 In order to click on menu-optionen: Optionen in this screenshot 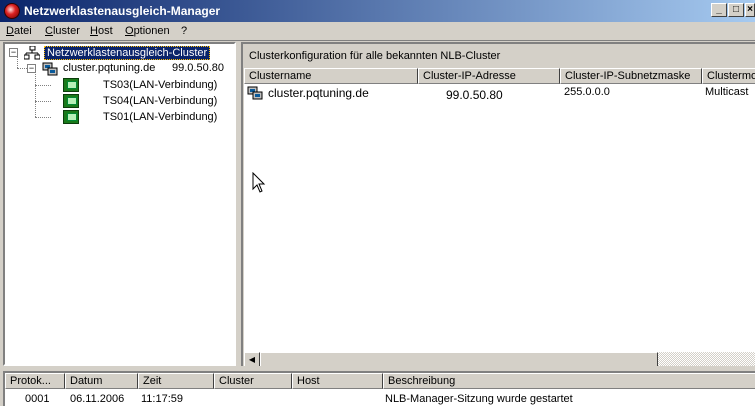, I will do `click(147, 31)`.